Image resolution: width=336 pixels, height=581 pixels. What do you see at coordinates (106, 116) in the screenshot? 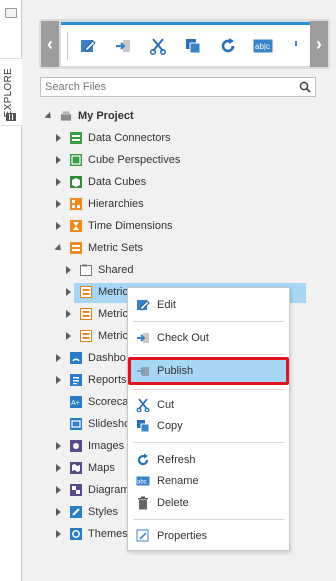
I see `tree-root-label: My Project` at bounding box center [106, 116].